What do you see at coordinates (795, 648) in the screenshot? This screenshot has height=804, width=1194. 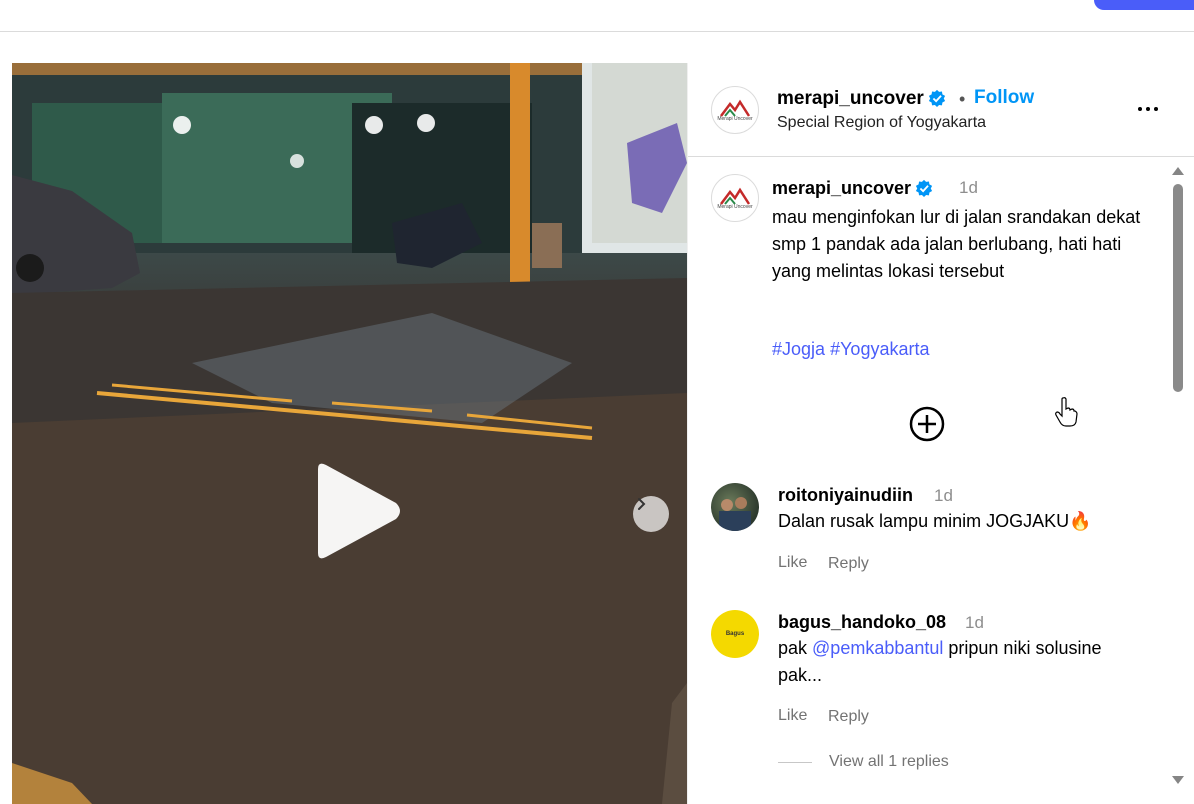 I see `comment-text-start: pak` at bounding box center [795, 648].